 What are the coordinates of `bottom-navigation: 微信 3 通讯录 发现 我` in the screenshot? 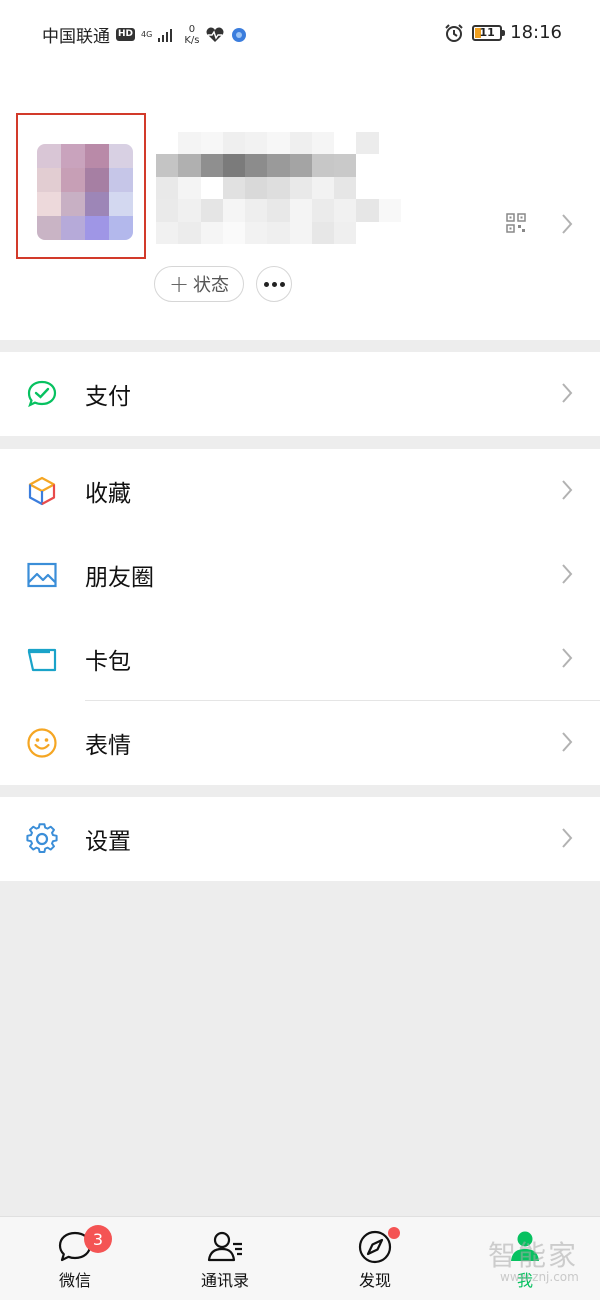 It's located at (300, 1258).